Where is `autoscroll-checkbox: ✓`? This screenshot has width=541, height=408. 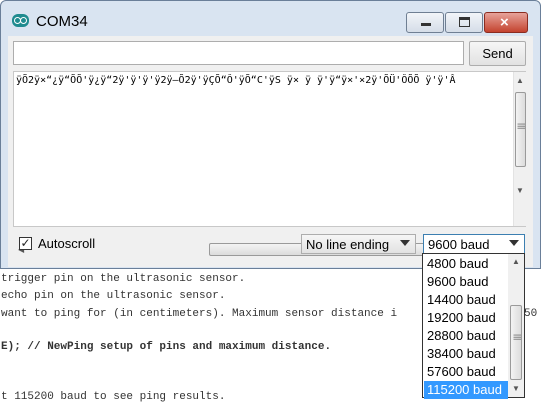
autoscroll-checkbox: ✓ is located at coordinates (25, 243).